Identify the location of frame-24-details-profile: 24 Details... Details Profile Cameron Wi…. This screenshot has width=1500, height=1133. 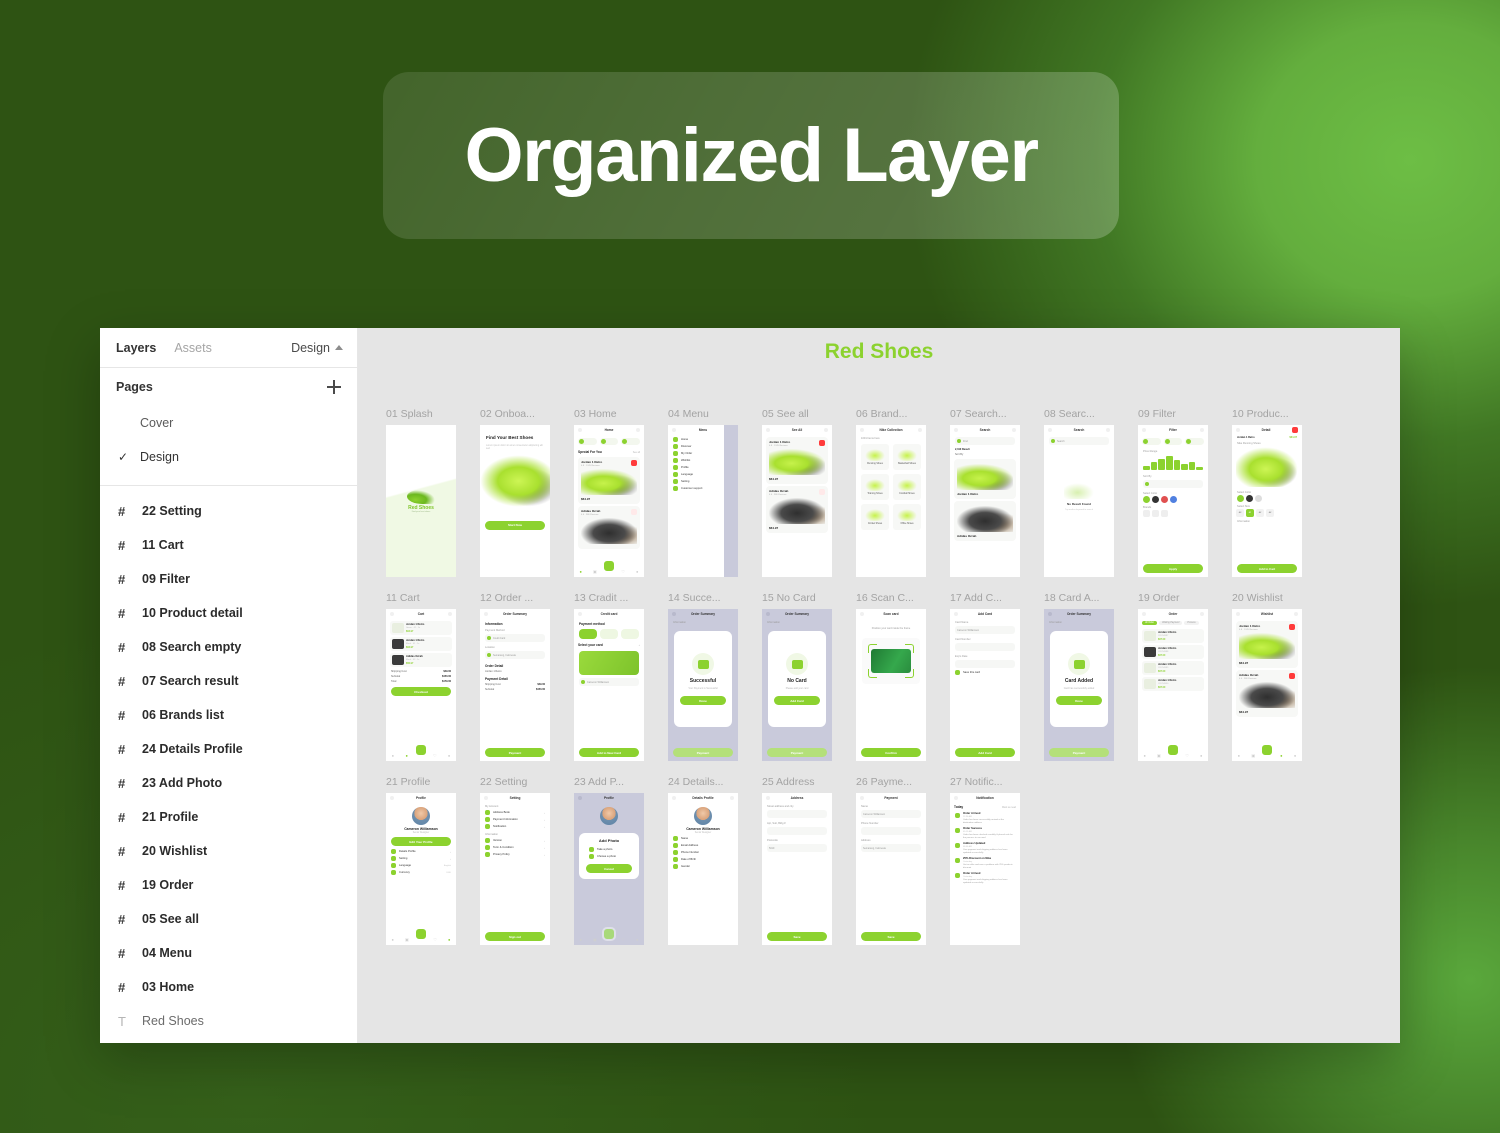
(703, 860).